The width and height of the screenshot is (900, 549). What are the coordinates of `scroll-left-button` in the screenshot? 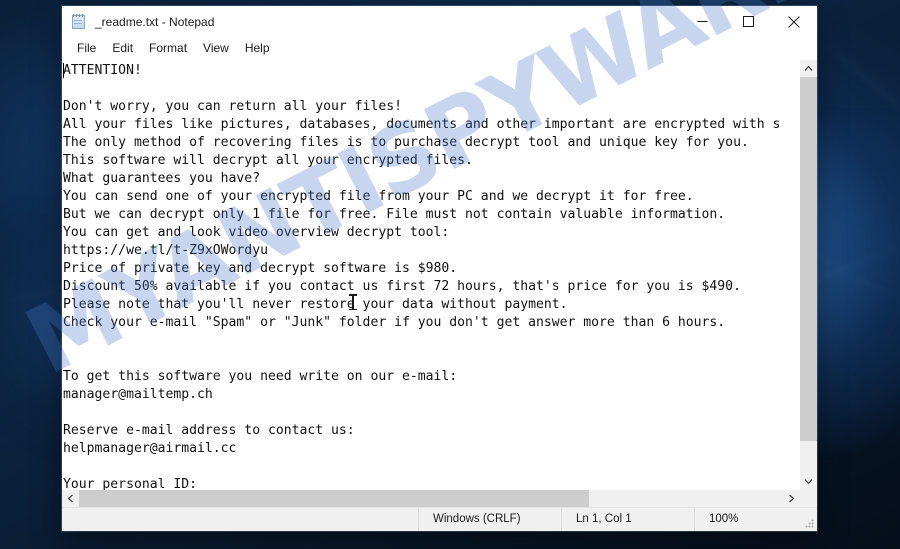 It's located at (70, 498).